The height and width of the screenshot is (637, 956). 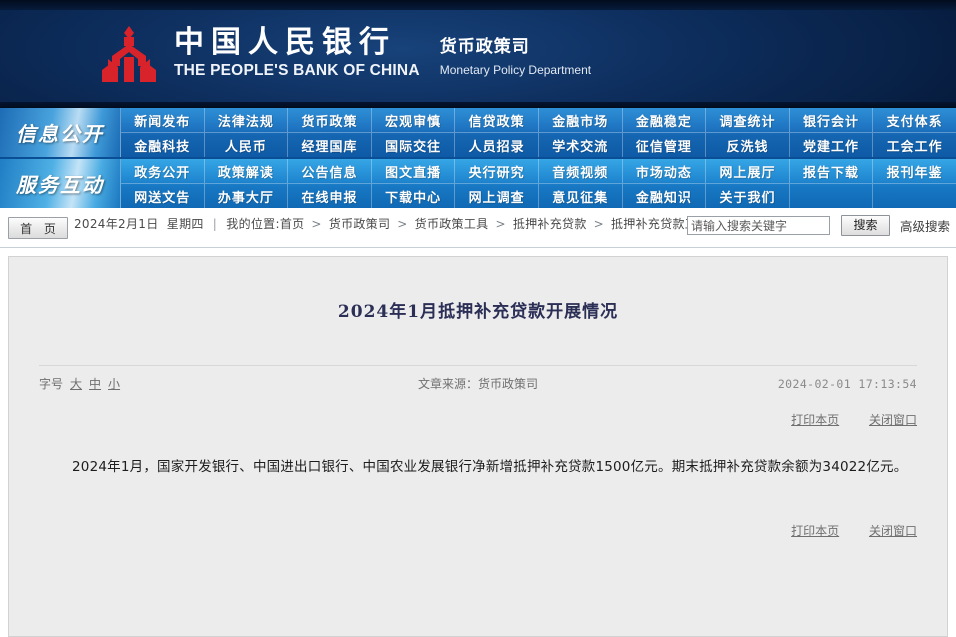 What do you see at coordinates (60, 183) in the screenshot?
I see `nav-group-label-services: 服务互动` at bounding box center [60, 183].